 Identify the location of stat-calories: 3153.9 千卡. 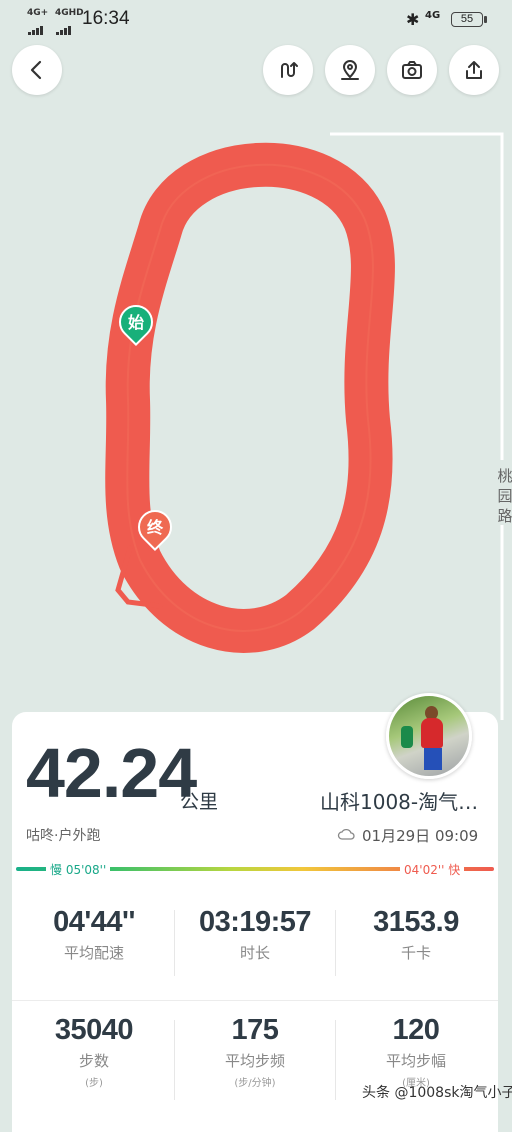
(416, 934).